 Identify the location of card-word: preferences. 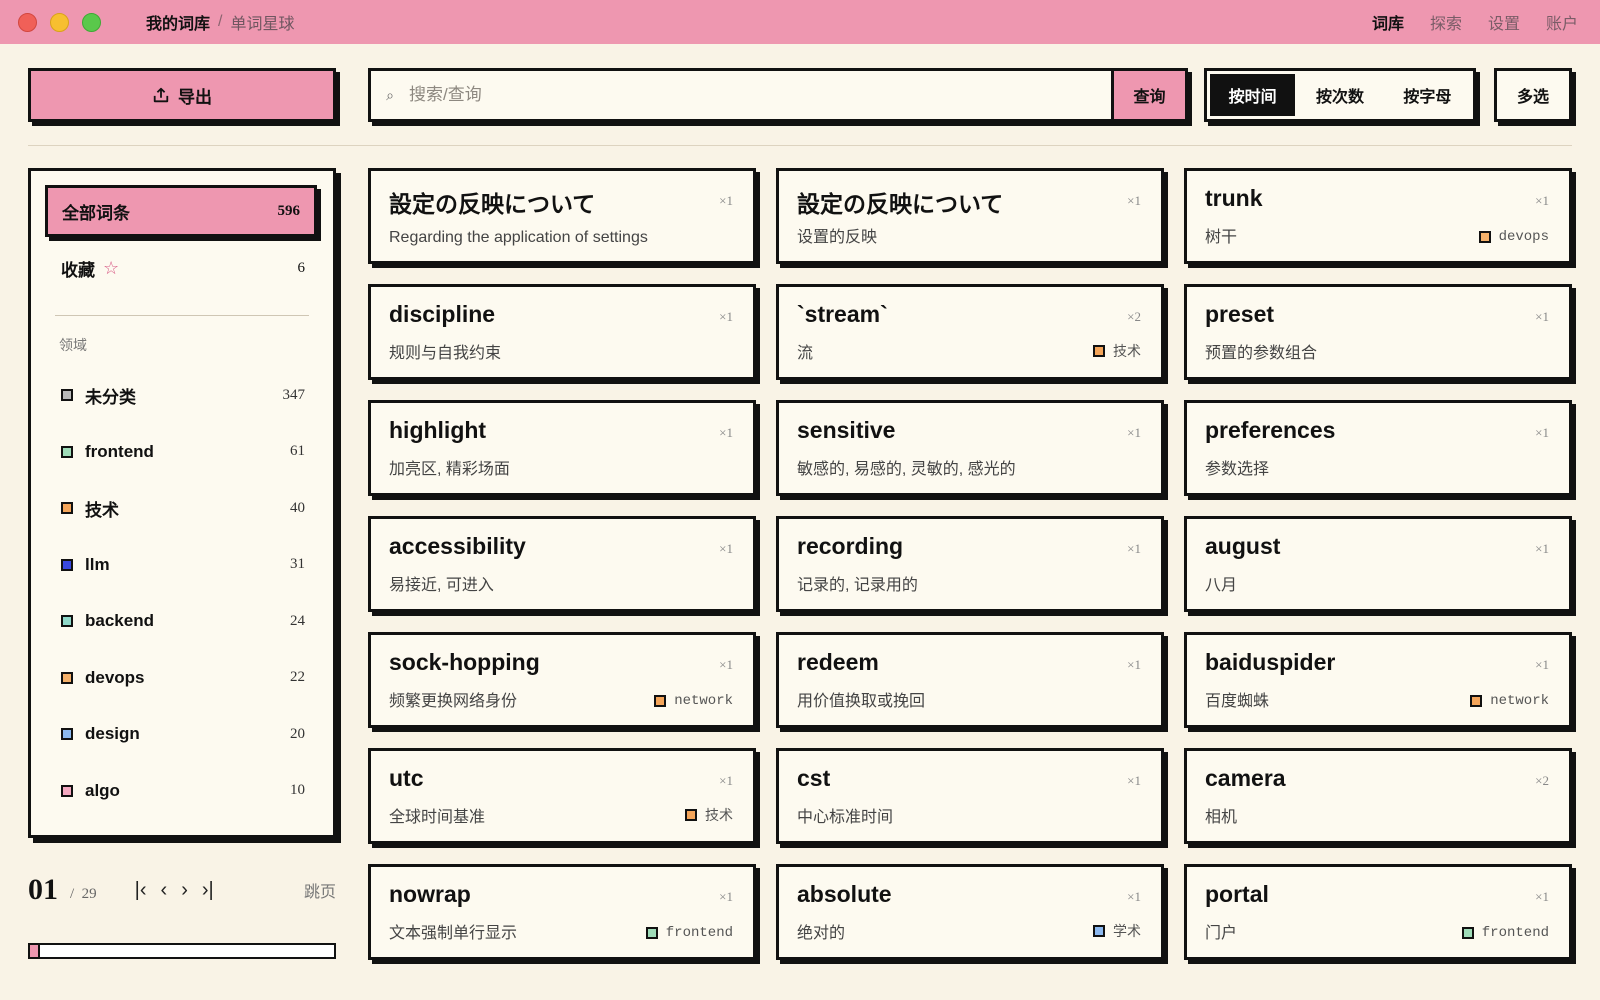
(1270, 430).